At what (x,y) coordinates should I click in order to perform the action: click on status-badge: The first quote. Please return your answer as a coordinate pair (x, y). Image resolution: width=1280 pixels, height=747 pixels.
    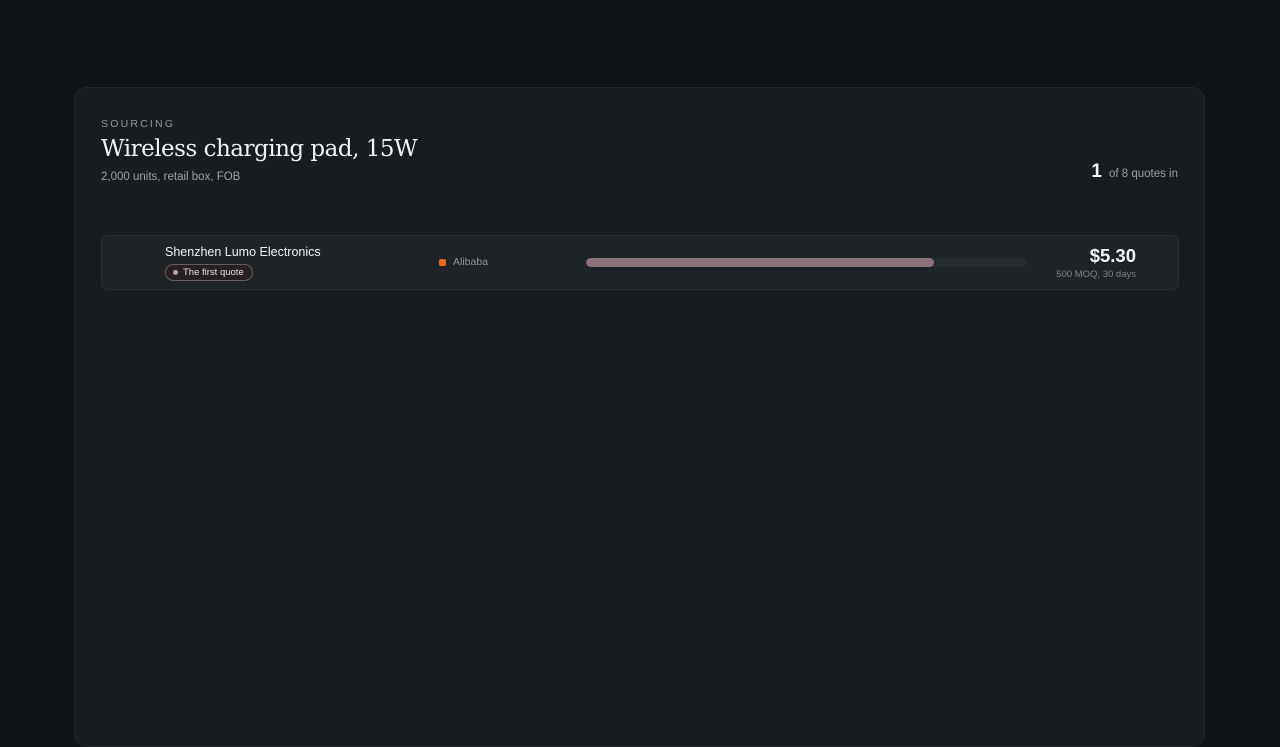
    Looking at the image, I should click on (209, 272).